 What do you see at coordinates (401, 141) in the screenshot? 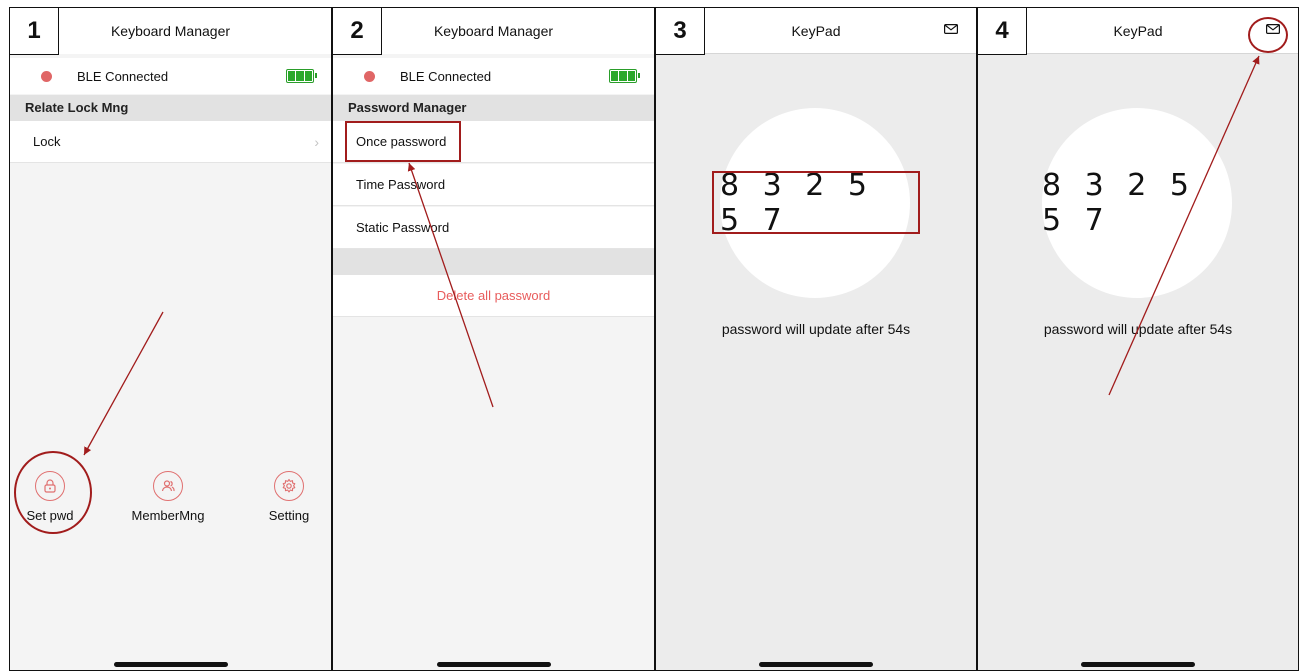
I see `list-item-label: Once password` at bounding box center [401, 141].